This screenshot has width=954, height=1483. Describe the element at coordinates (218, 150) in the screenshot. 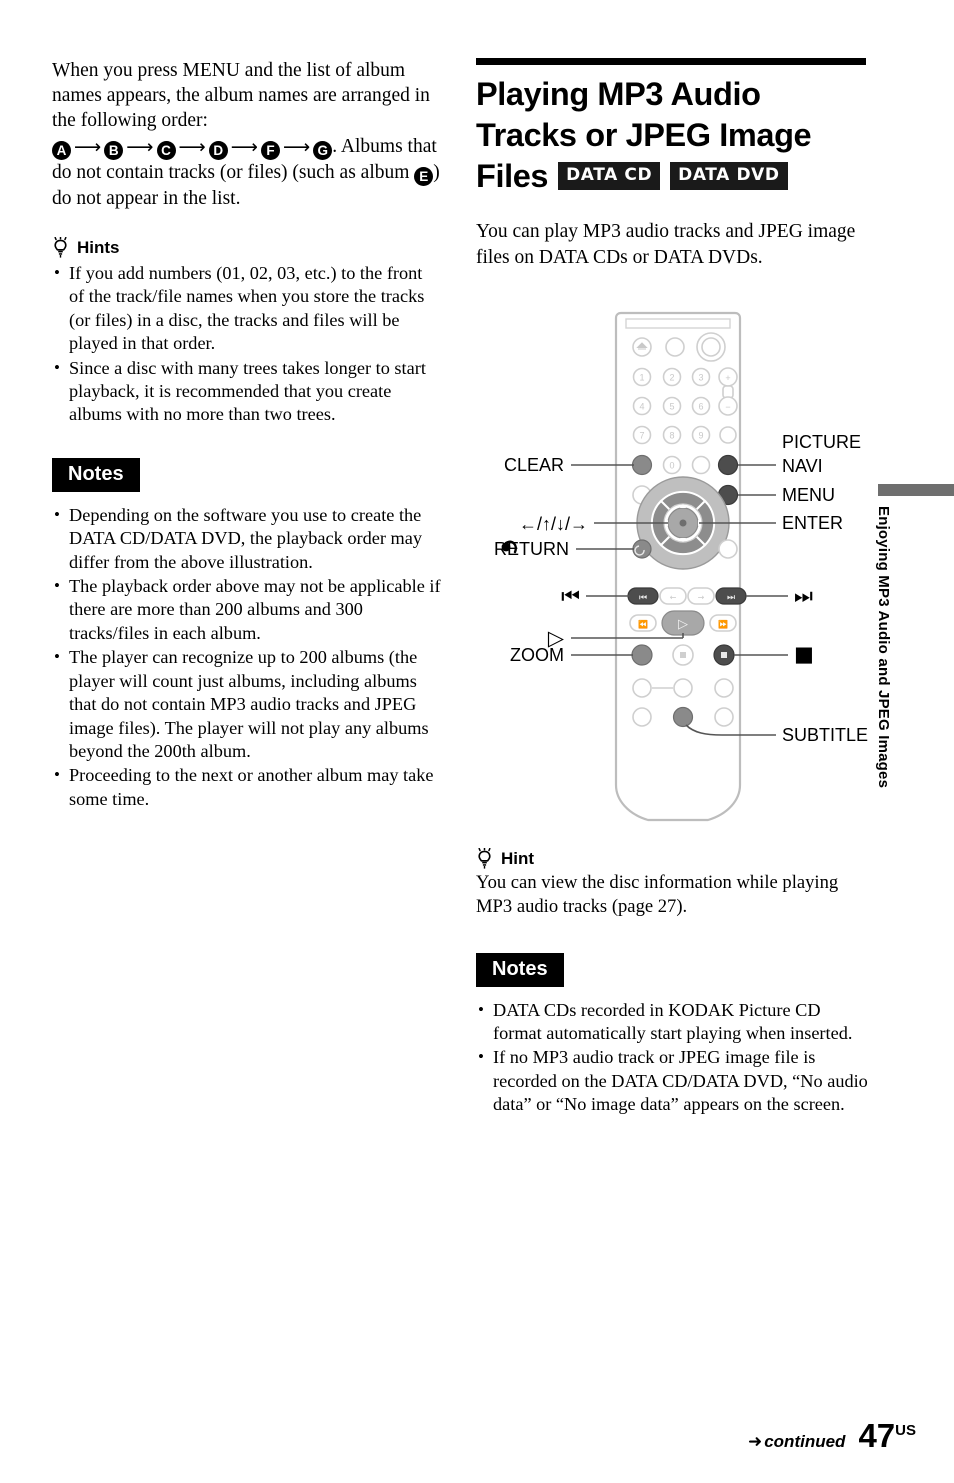

I see `album-badge-d: D` at that location.